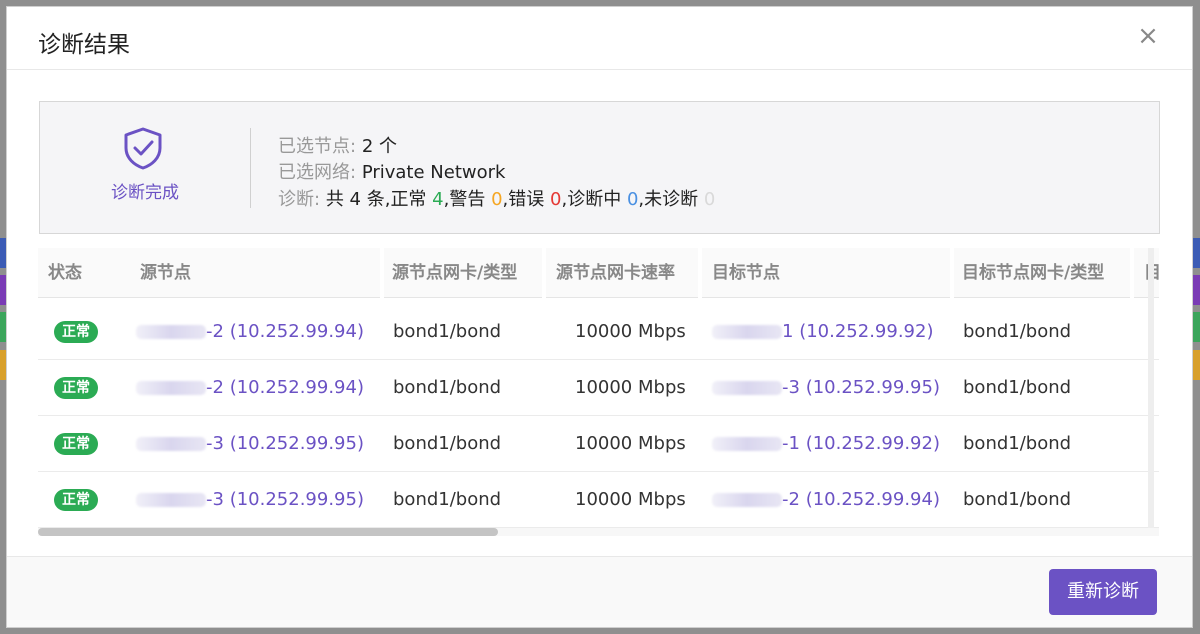 The width and height of the screenshot is (1200, 634). What do you see at coordinates (463, 273) in the screenshot?
I see `column-header-source-nic: 源节点网卡/类型` at bounding box center [463, 273].